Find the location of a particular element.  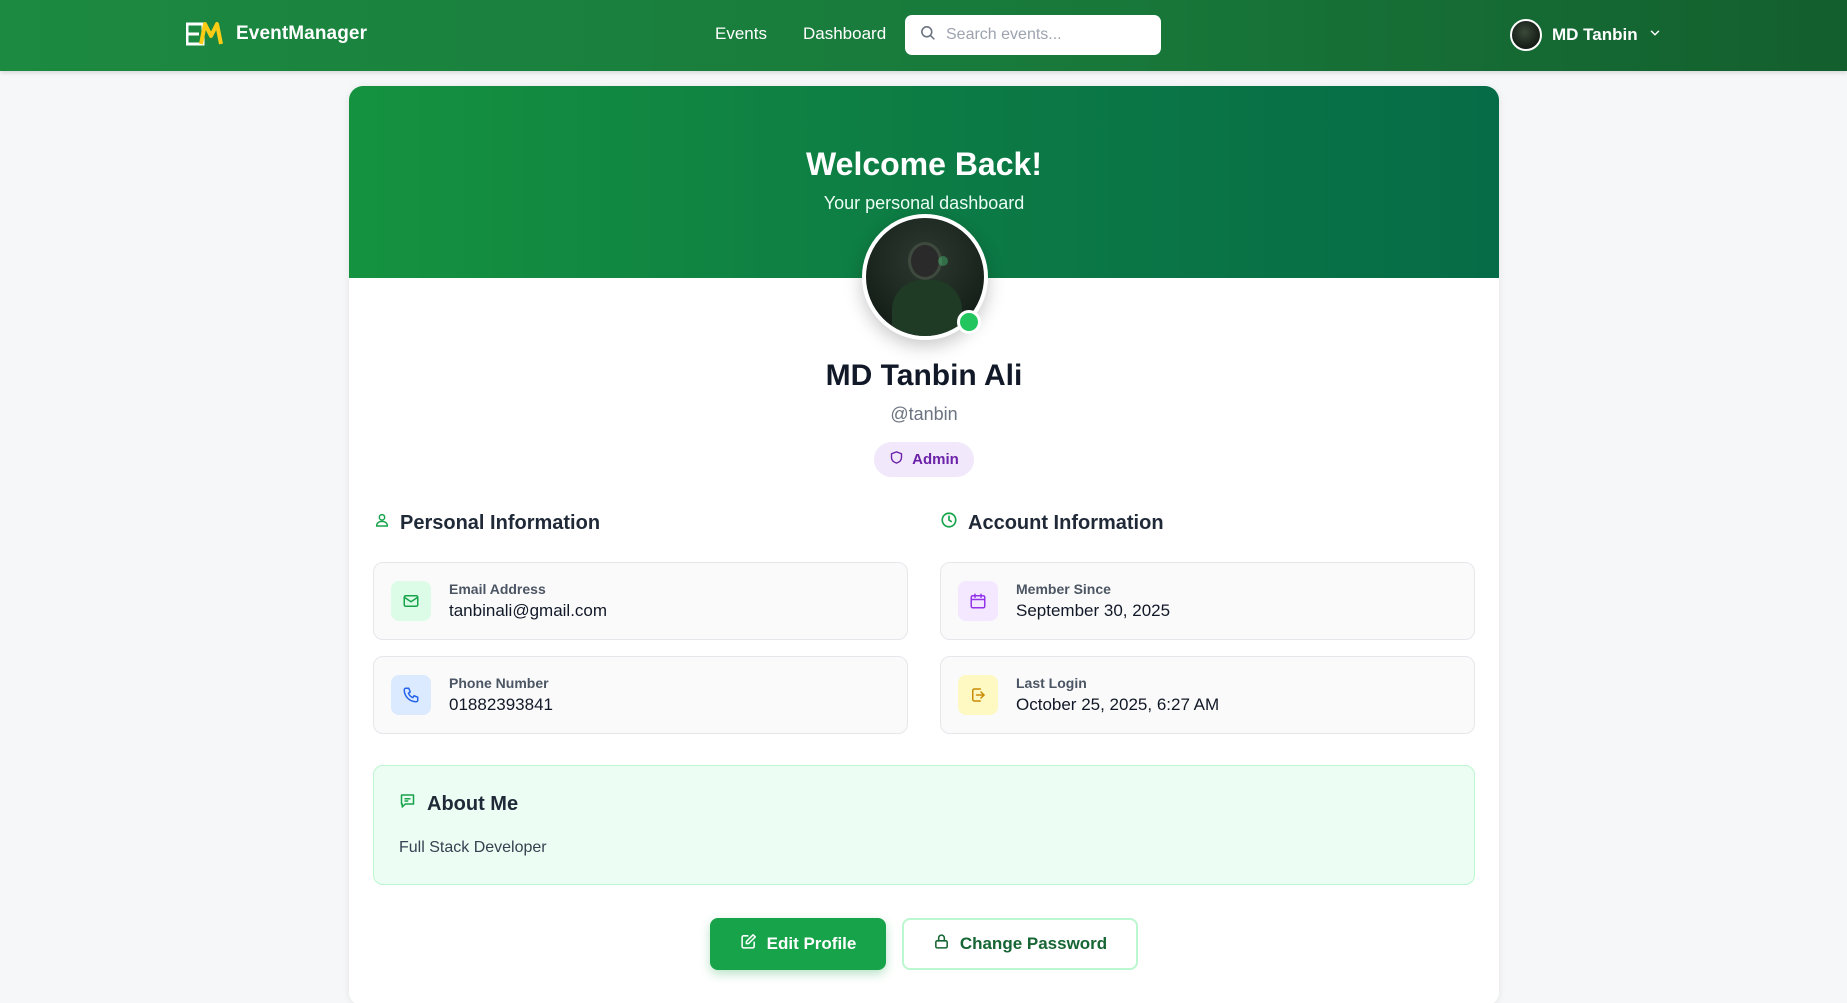

phone-value: 01882393841 is located at coordinates (501, 704).